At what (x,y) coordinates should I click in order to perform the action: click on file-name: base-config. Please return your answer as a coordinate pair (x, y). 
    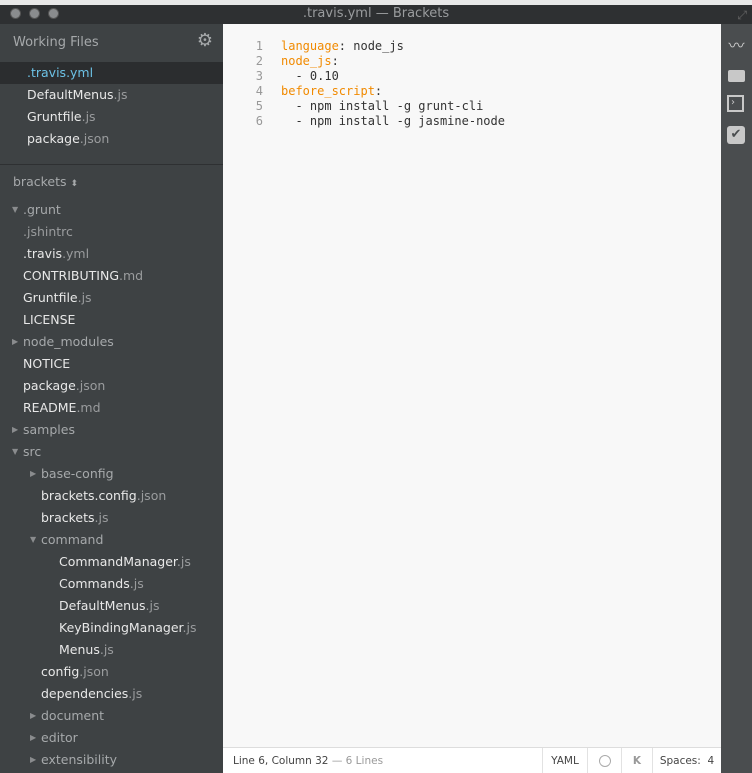
    Looking at the image, I should click on (77, 473).